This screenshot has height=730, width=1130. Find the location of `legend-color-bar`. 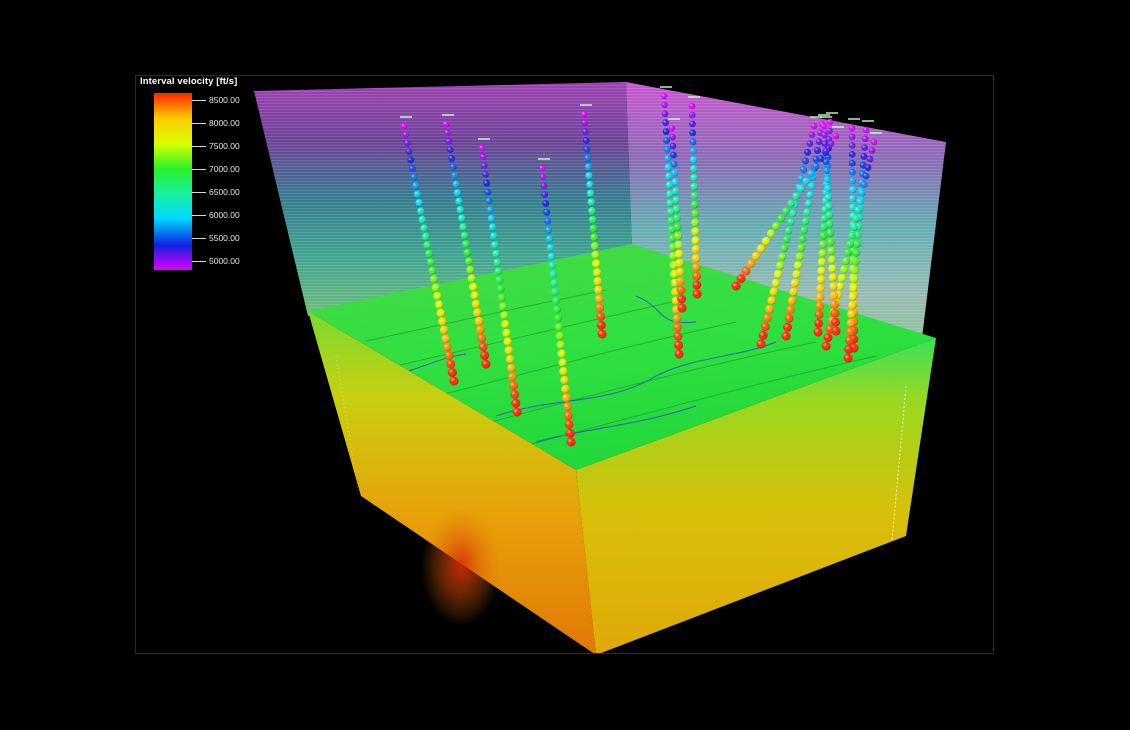

legend-color-bar is located at coordinates (173, 181).